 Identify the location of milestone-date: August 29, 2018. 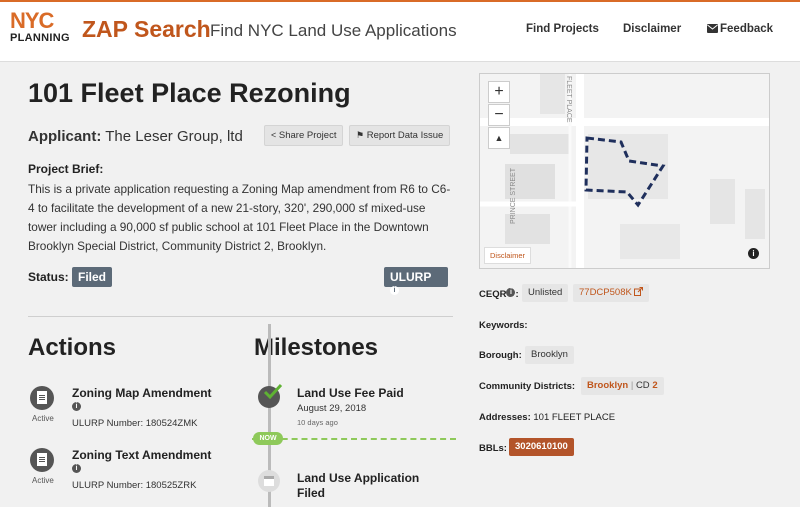
(332, 408).